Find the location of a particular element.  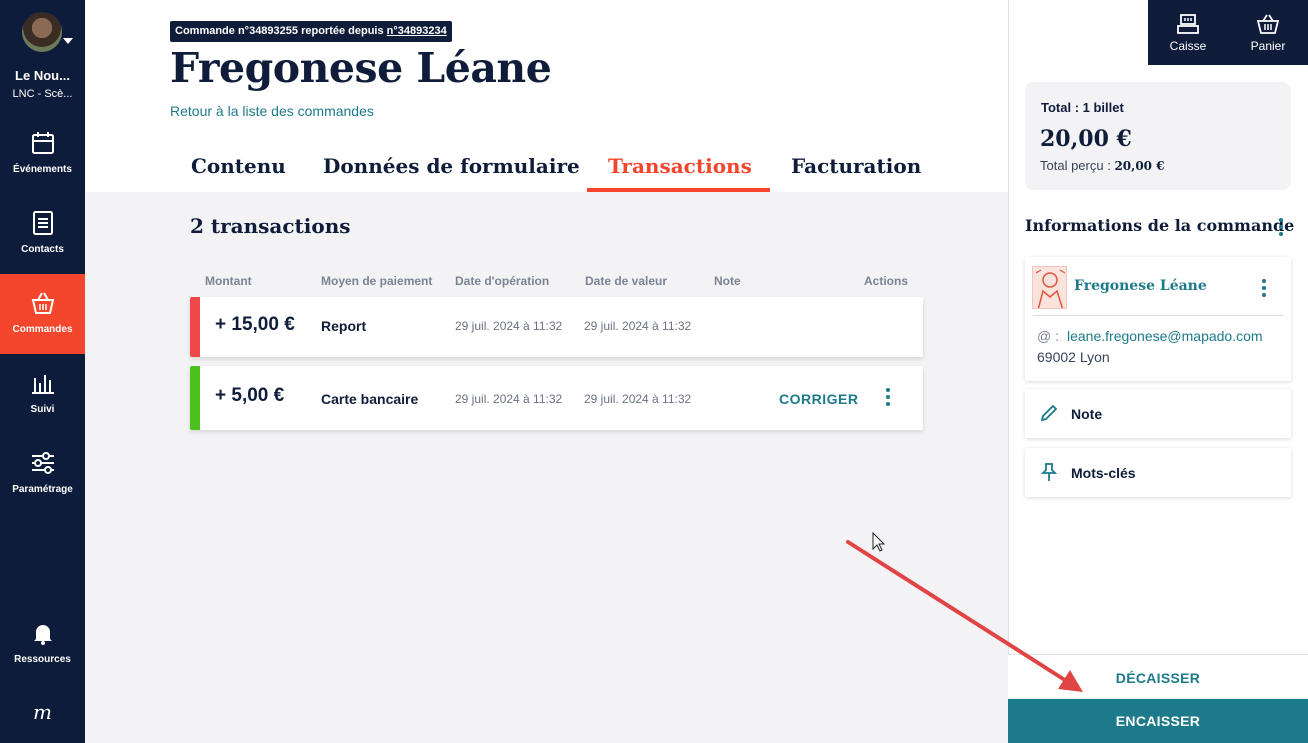

note-card: Note is located at coordinates (1158, 413).